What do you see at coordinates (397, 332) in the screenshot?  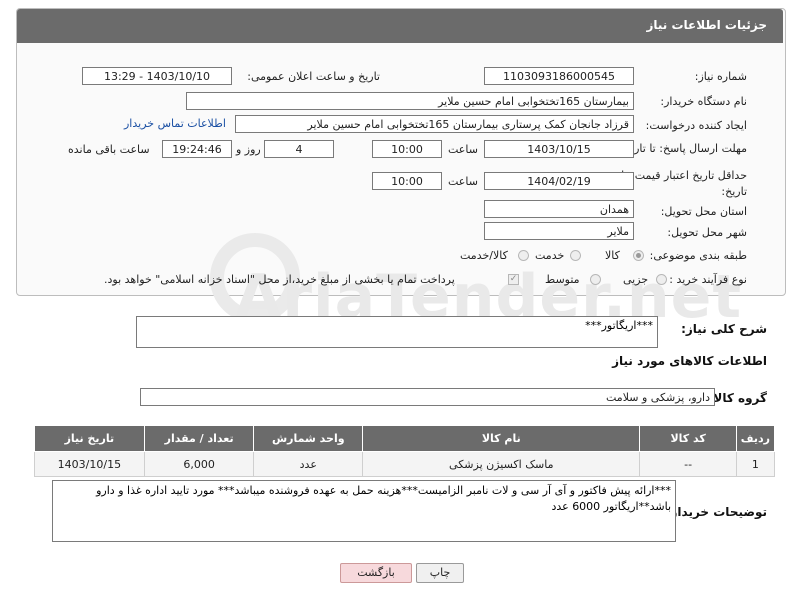 I see `description-textarea` at bounding box center [397, 332].